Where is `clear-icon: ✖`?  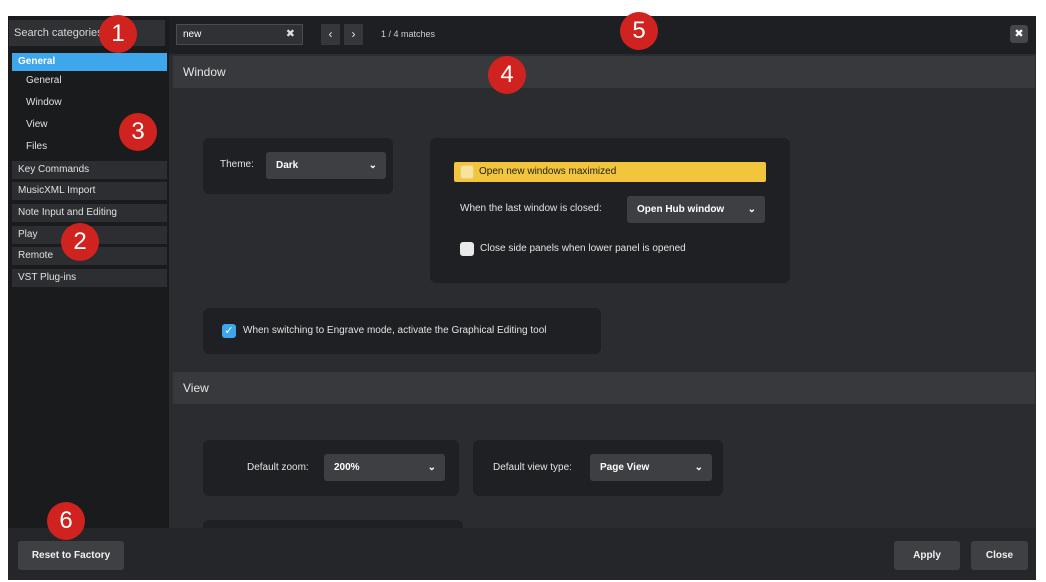
clear-icon: ✖ is located at coordinates (290, 34).